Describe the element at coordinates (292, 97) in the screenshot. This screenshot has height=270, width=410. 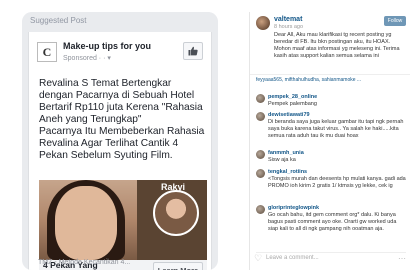
I see `comment-username: pempek_28_online` at that location.